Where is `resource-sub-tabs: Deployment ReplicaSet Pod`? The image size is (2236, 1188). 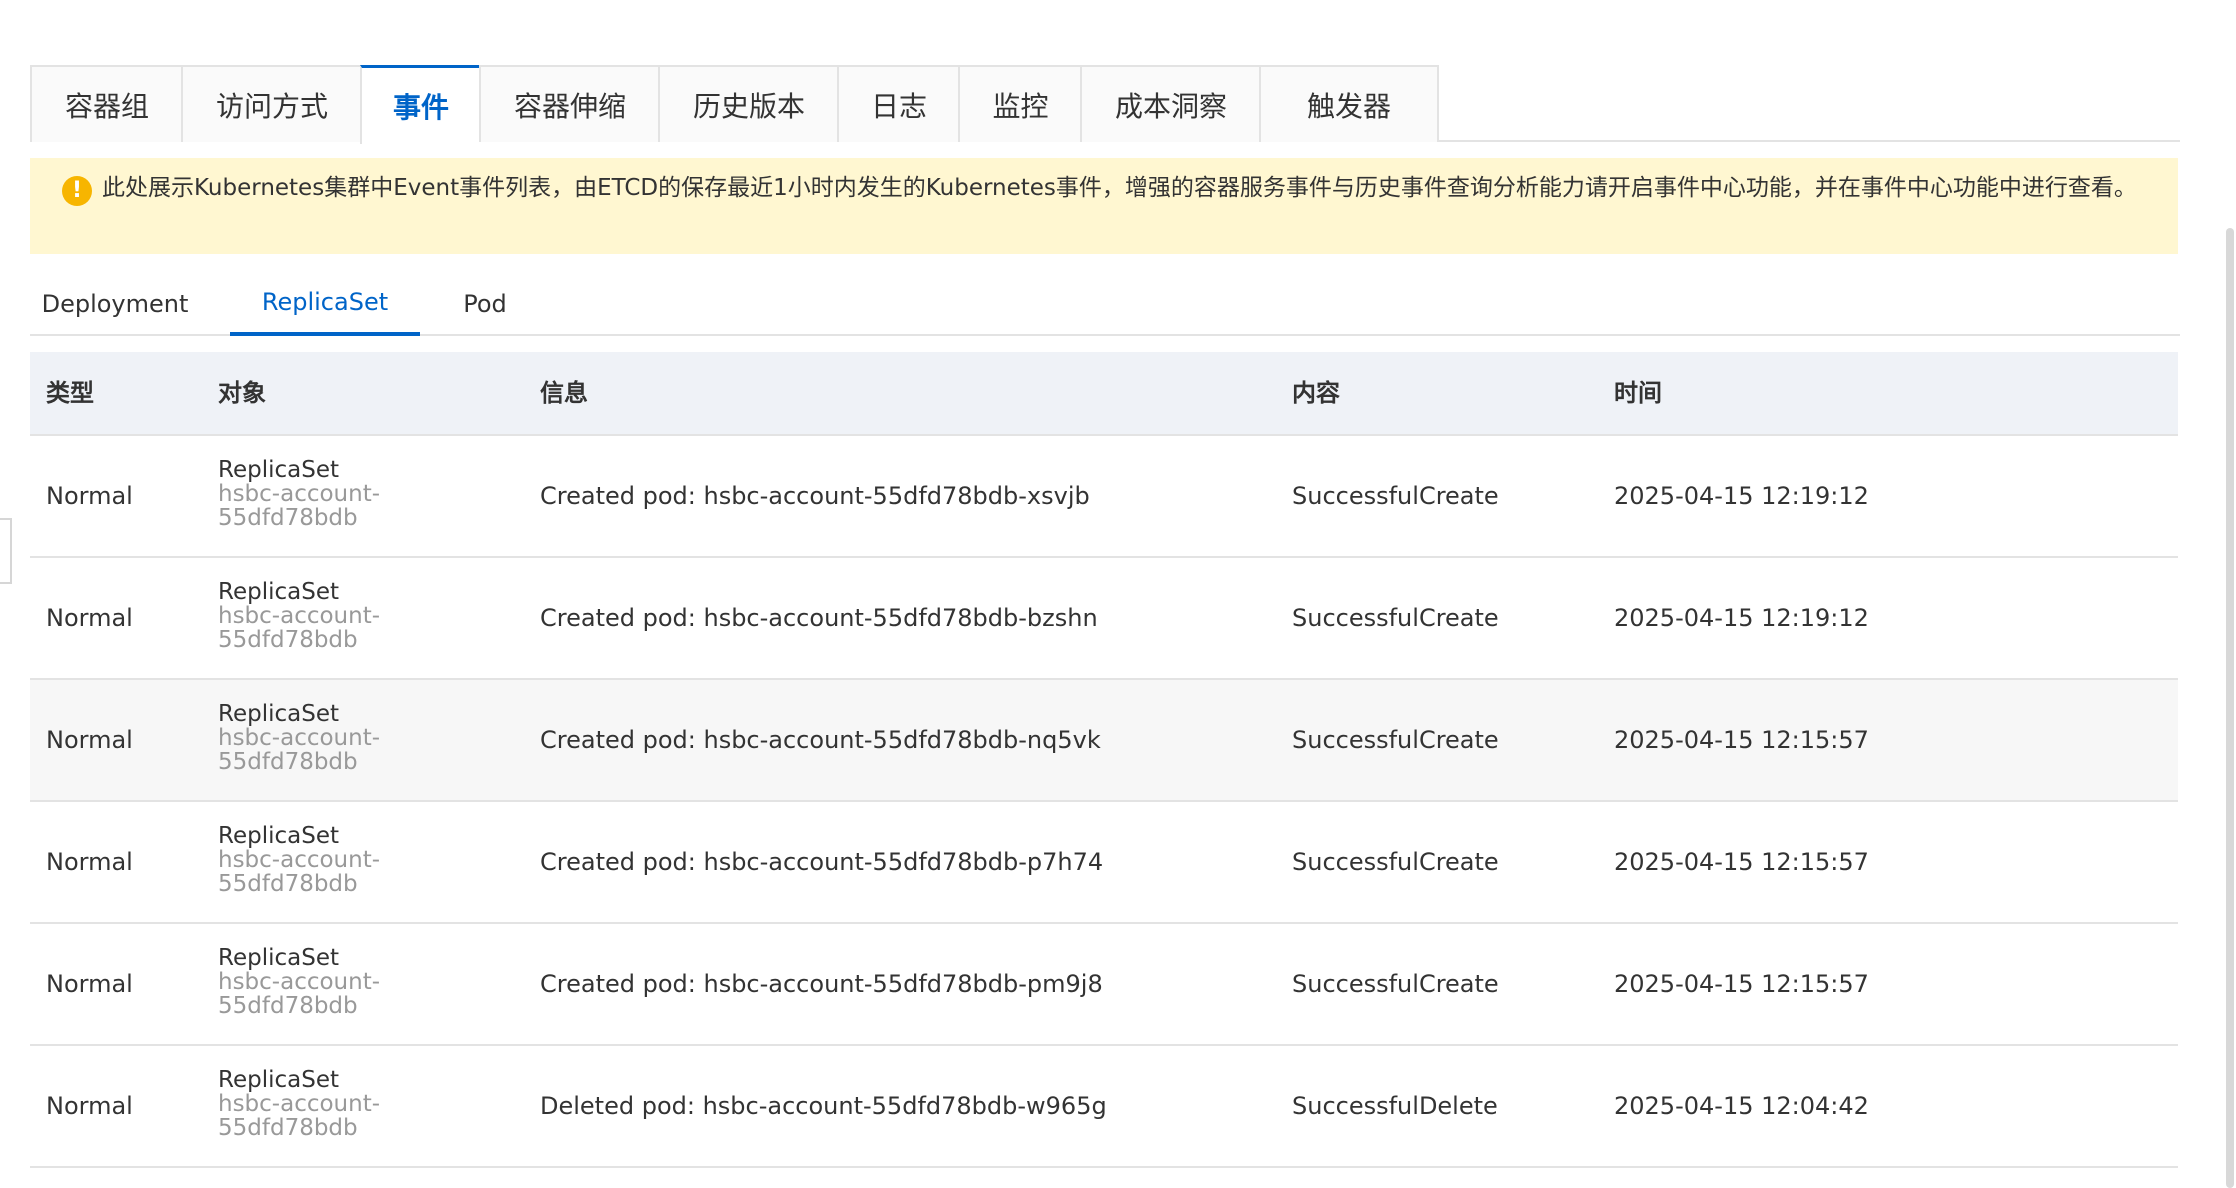 resource-sub-tabs: Deployment ReplicaSet Pod is located at coordinates (1105, 304).